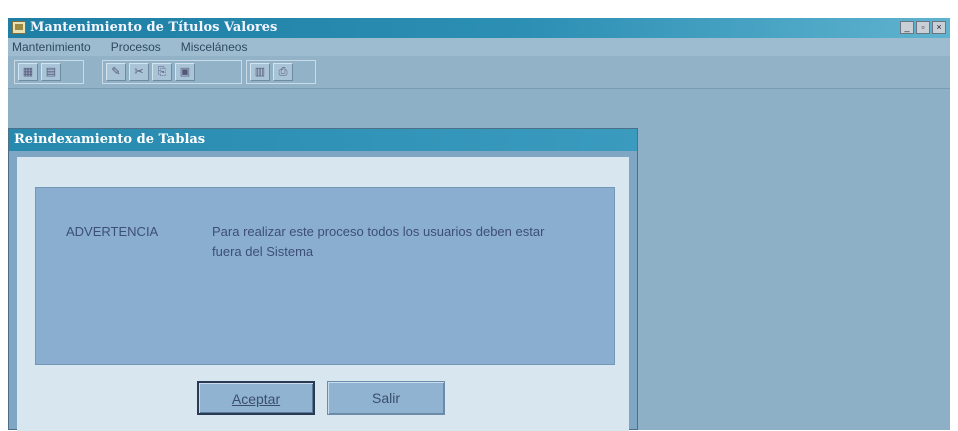  I want to click on toolbar-group-records: ▦ ▤, so click(49, 72).